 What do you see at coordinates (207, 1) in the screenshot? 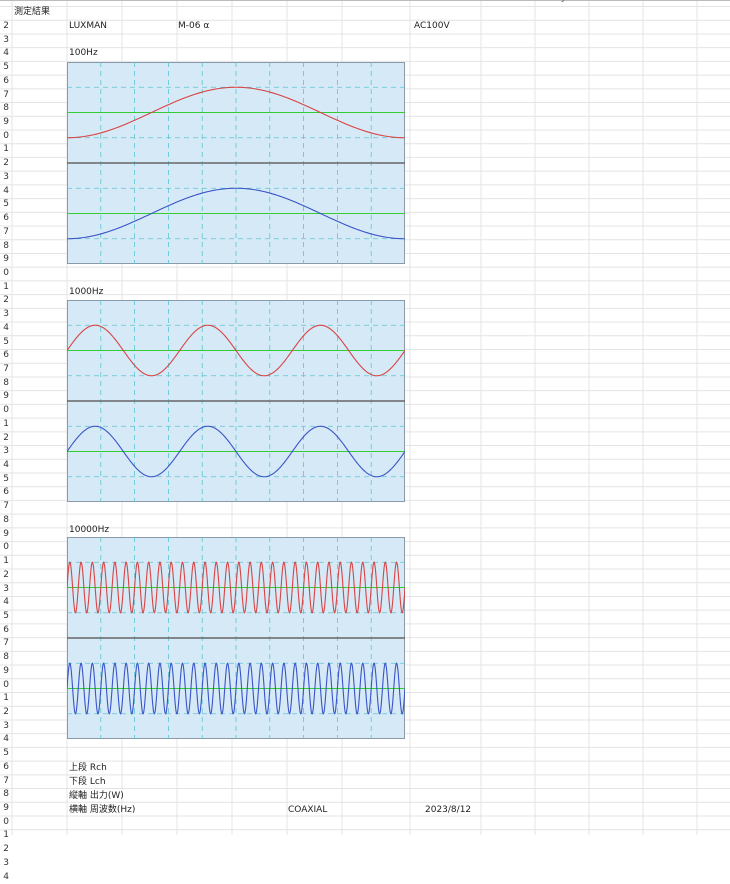
I see `column-header: D` at bounding box center [207, 1].